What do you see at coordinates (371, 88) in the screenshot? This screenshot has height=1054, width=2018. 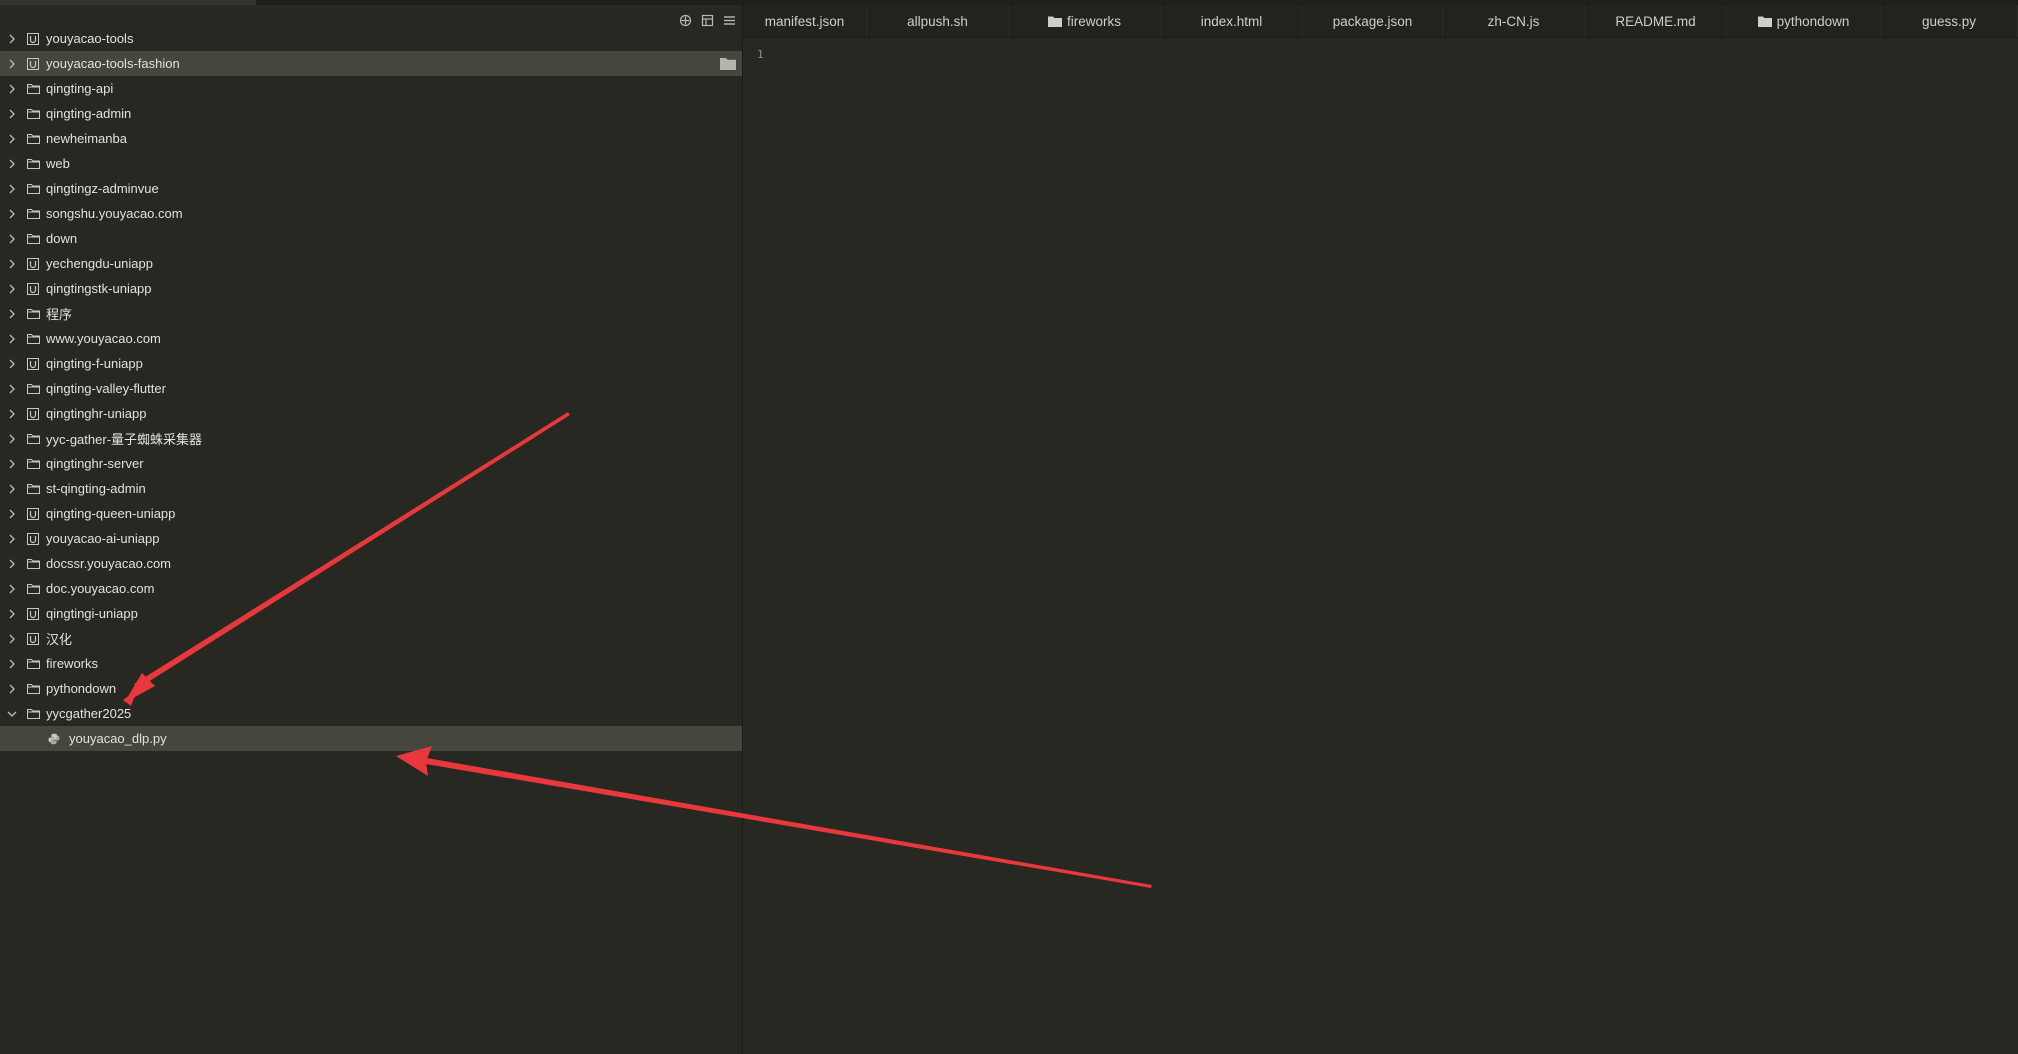 I see `tree-item: qingting-api` at bounding box center [371, 88].